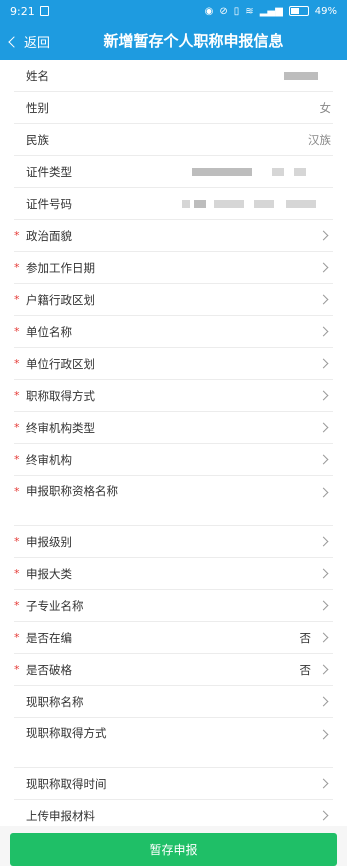 This screenshot has width=347, height=866. I want to click on form-row-label: 终审机构, so click(49, 460).